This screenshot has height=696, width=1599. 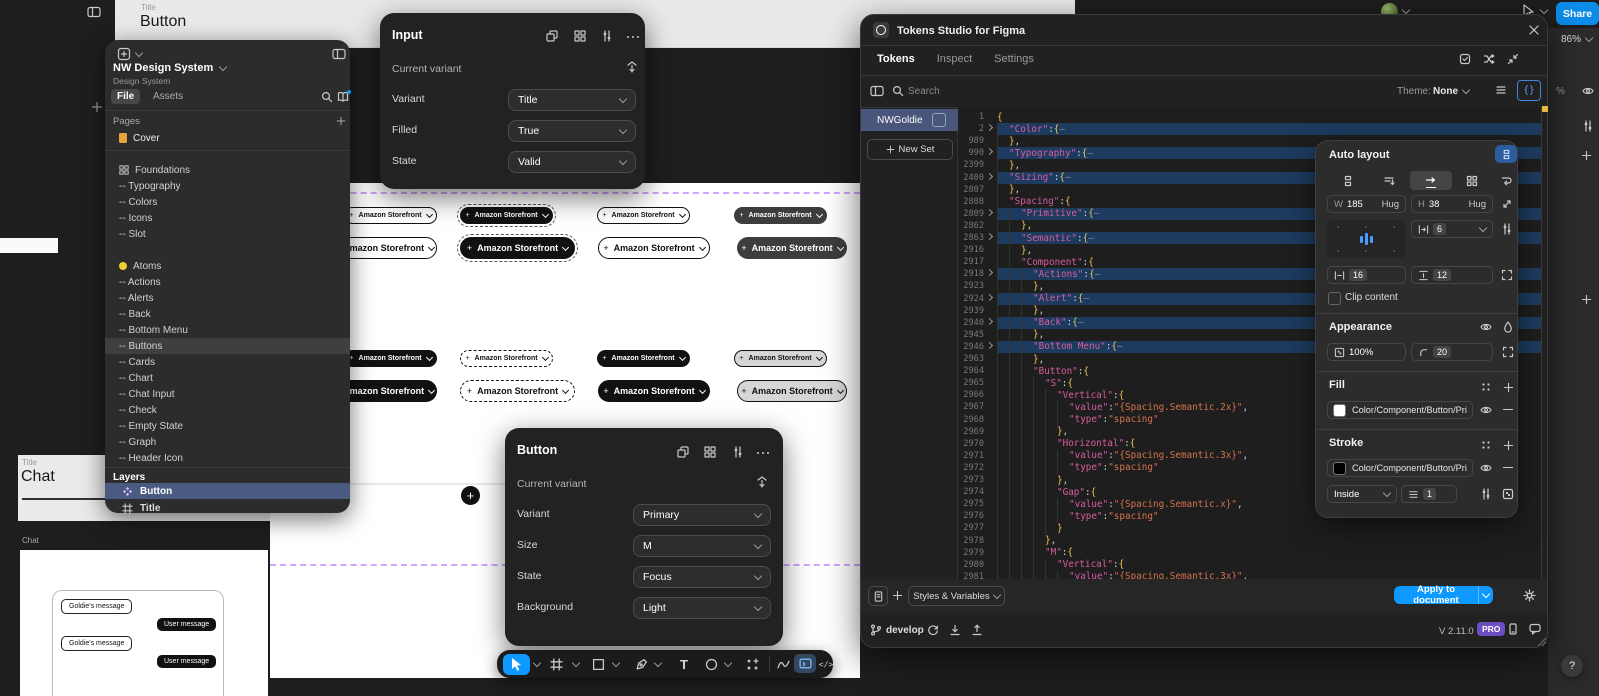 What do you see at coordinates (1486, 494) in the screenshot?
I see `advanced-stroke-icon` at bounding box center [1486, 494].